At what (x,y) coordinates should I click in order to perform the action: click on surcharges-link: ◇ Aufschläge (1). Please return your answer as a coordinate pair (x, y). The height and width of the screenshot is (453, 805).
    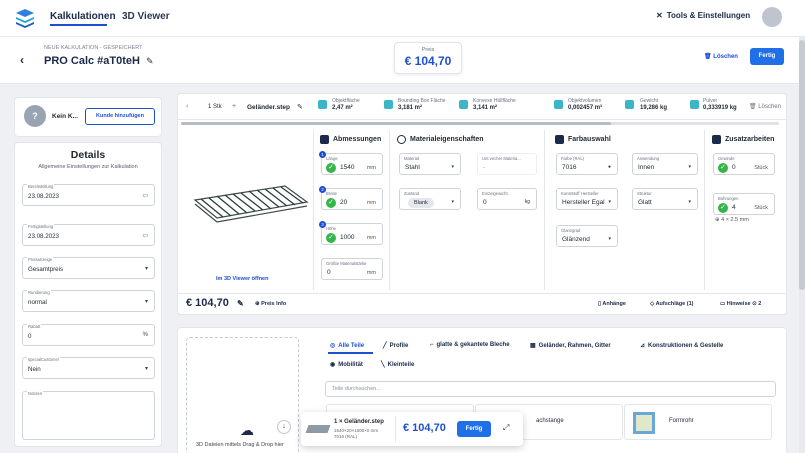
    Looking at the image, I should click on (671, 304).